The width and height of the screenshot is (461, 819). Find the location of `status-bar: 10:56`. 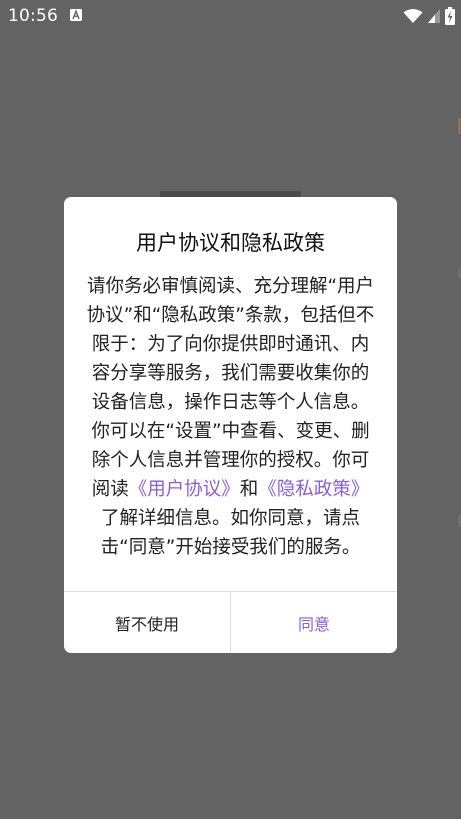

status-bar: 10:56 is located at coordinates (230, 16).